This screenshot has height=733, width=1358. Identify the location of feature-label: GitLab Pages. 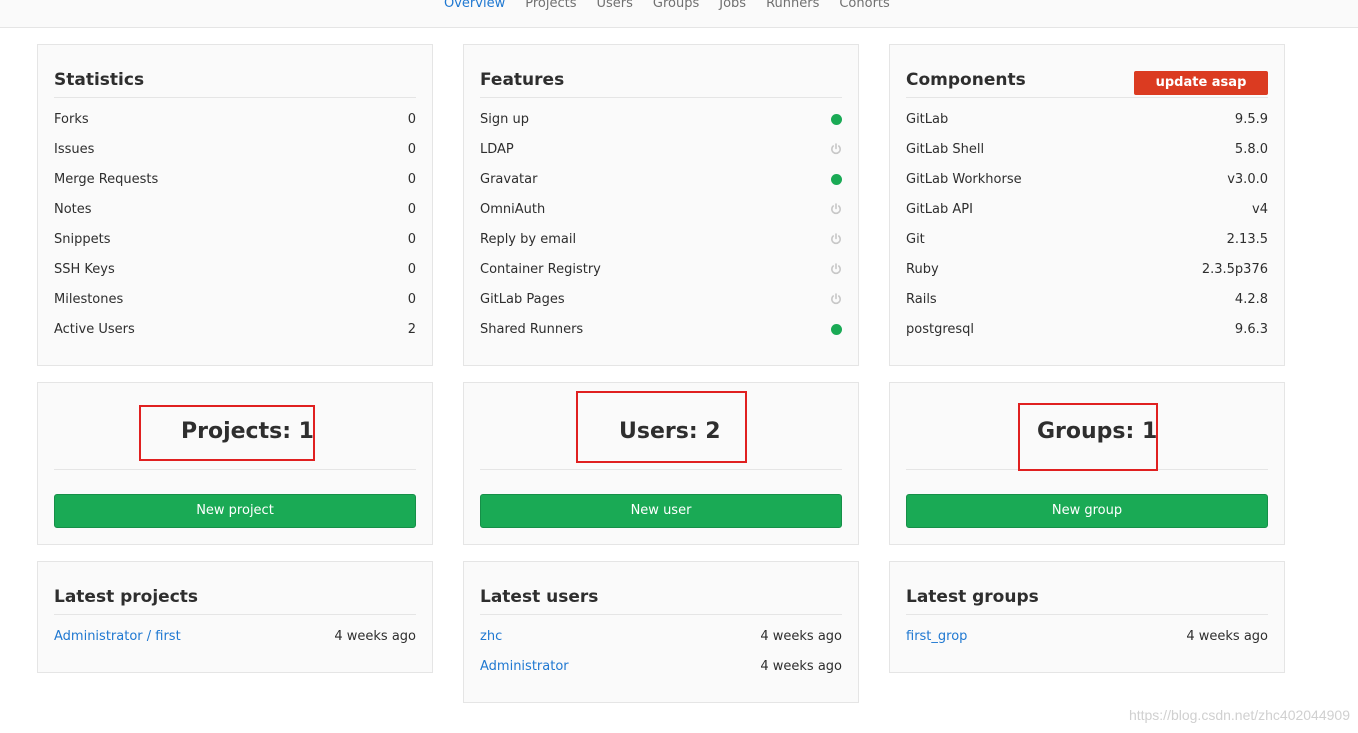
(522, 299).